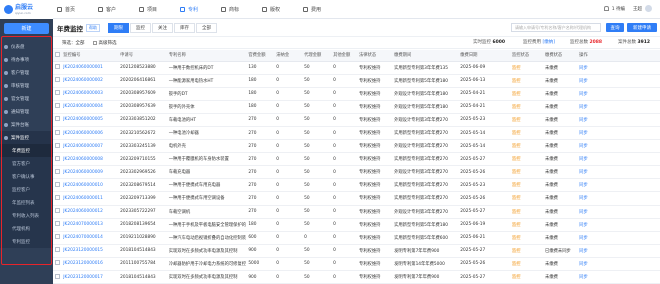  What do you see at coordinates (184, 27) in the screenshot?
I see `tab: 库存` at bounding box center [184, 27].